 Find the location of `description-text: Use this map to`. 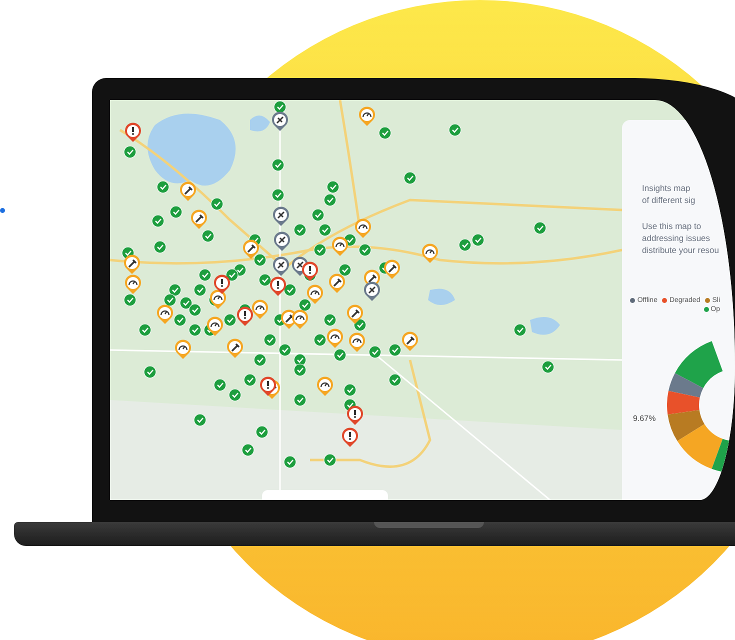

description-text: Use this map to is located at coordinates (672, 226).